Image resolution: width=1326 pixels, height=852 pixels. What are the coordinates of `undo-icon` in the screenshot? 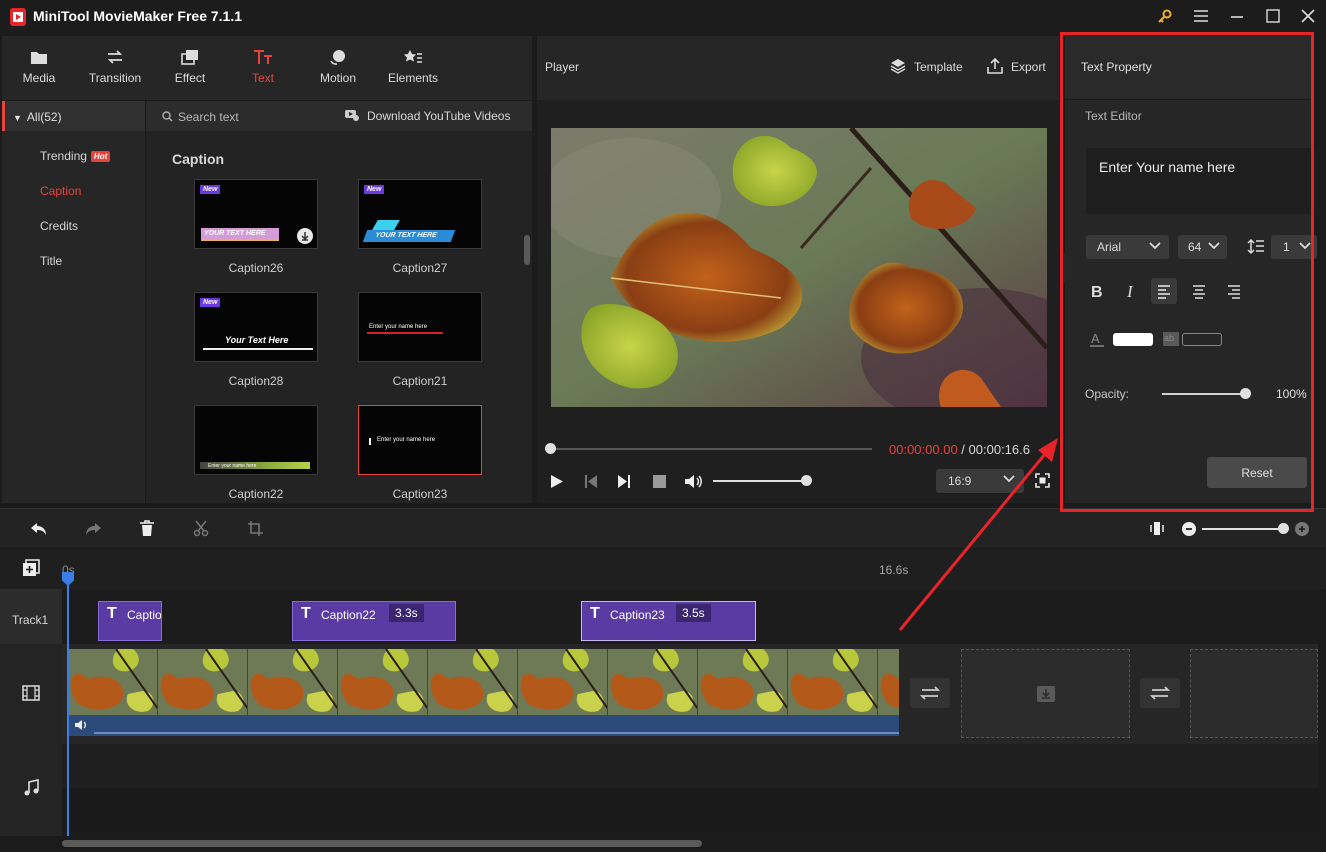 It's located at (39, 529).